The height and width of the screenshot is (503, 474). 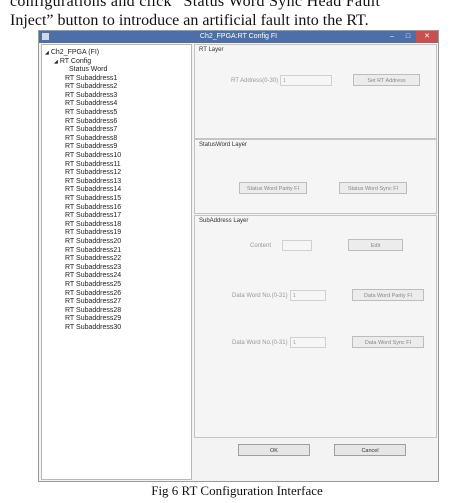 What do you see at coordinates (91, 122) in the screenshot?
I see `tree-item-rt-subaddress: RT Subaddress6` at bounding box center [91, 122].